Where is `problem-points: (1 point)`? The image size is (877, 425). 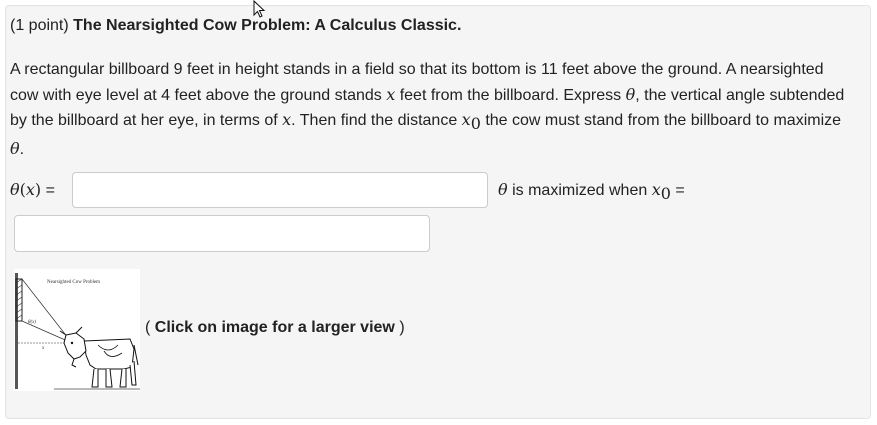
problem-points: (1 point) is located at coordinates (39, 25).